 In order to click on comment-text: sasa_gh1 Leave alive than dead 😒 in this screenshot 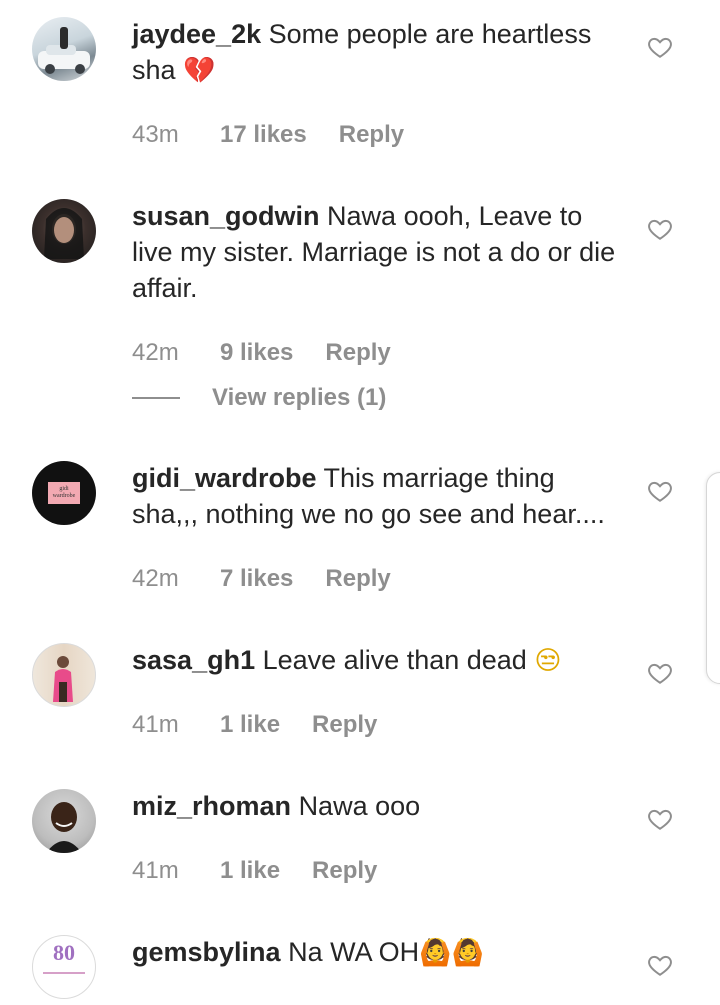, I will do `click(377, 660)`.